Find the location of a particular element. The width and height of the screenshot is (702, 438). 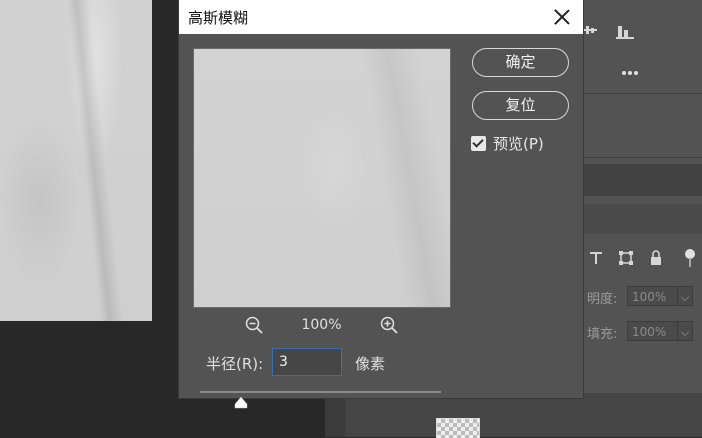

histogram-icon is located at coordinates (625, 33).